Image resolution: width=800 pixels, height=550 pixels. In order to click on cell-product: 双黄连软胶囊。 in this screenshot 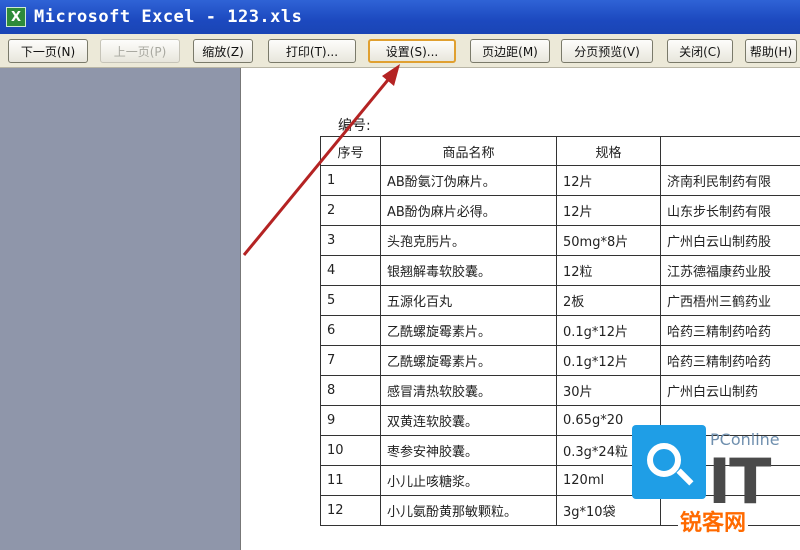, I will do `click(468, 420)`.